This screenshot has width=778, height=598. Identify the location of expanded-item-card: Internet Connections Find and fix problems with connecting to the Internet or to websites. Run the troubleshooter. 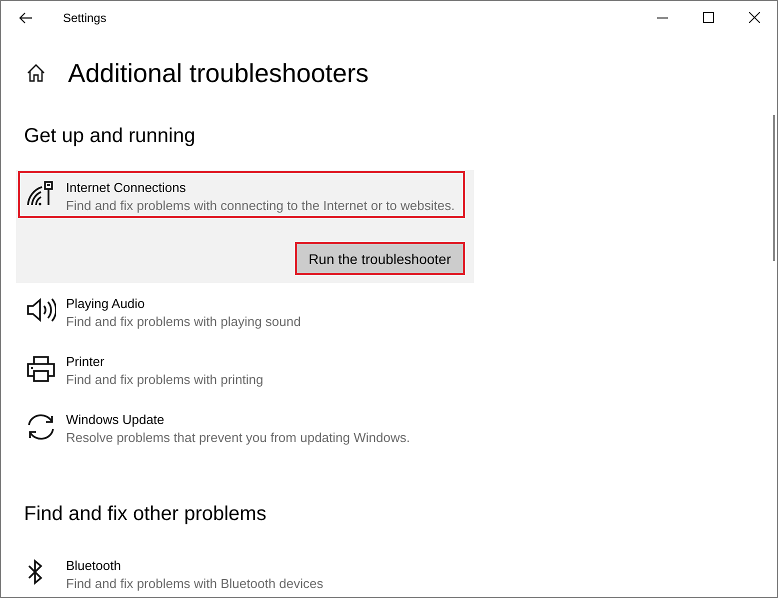
(245, 226).